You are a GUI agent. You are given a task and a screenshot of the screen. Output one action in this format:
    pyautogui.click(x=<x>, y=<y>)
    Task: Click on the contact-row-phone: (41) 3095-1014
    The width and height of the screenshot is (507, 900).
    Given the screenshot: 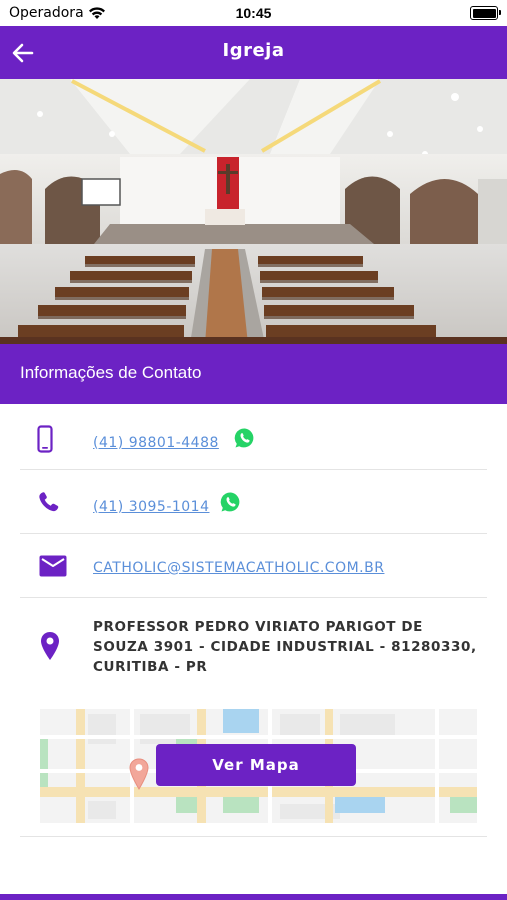 What is the action you would take?
    pyautogui.click(x=253, y=501)
    